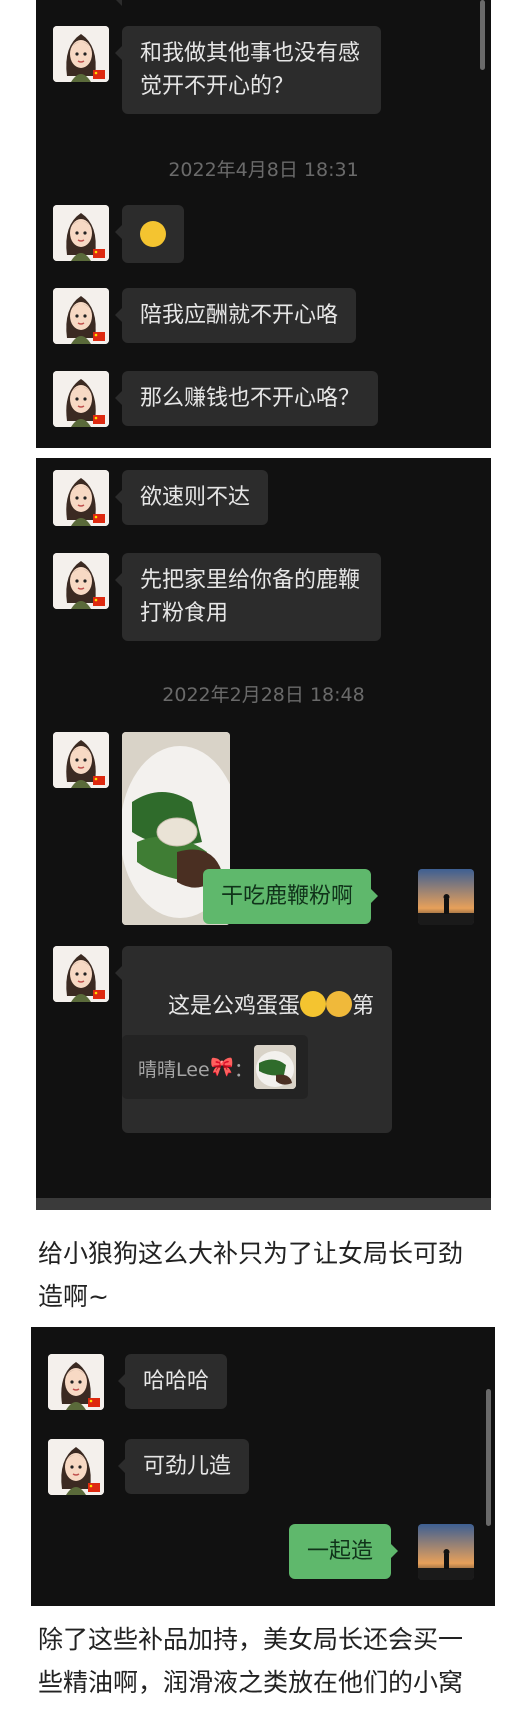  I want to click on quoted-message: 晴晴Lee 🎀 ：, so click(215, 1067).